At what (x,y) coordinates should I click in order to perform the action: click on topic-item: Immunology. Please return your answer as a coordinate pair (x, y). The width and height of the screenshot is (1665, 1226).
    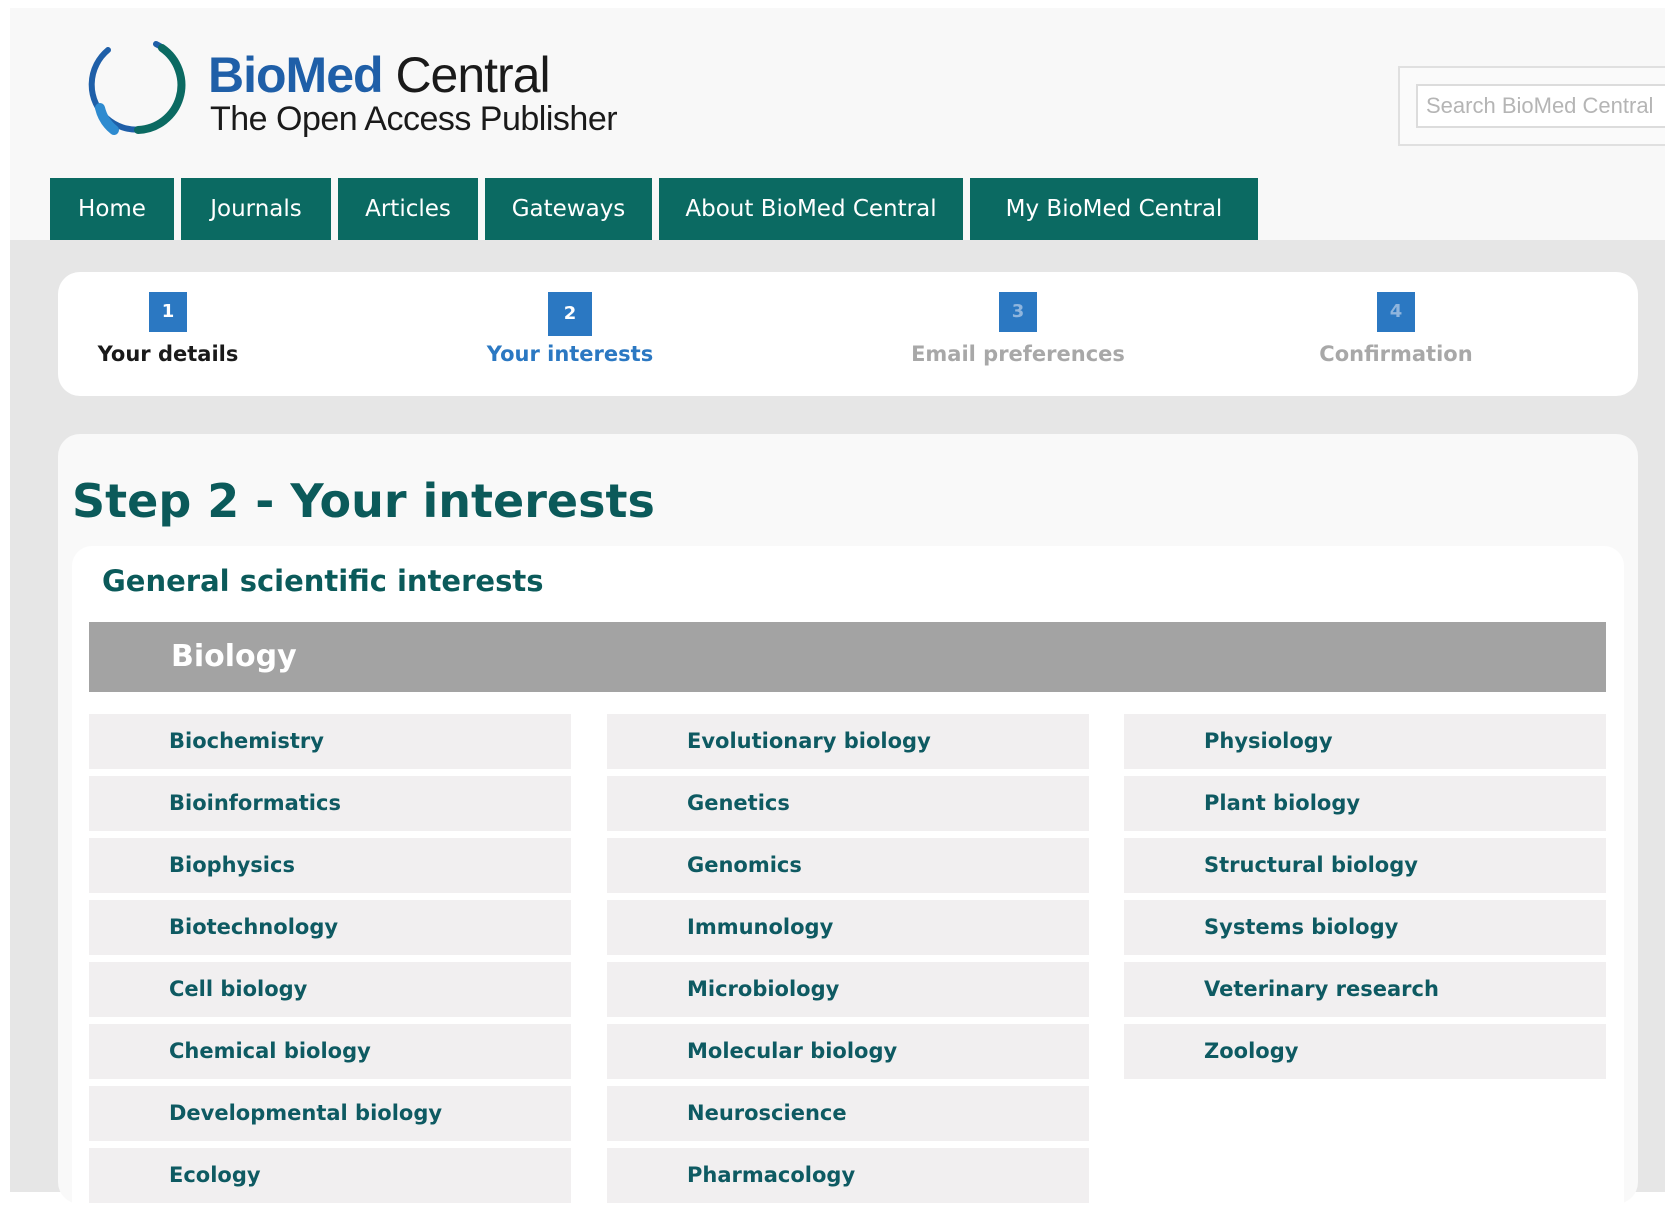
    Looking at the image, I should click on (848, 927).